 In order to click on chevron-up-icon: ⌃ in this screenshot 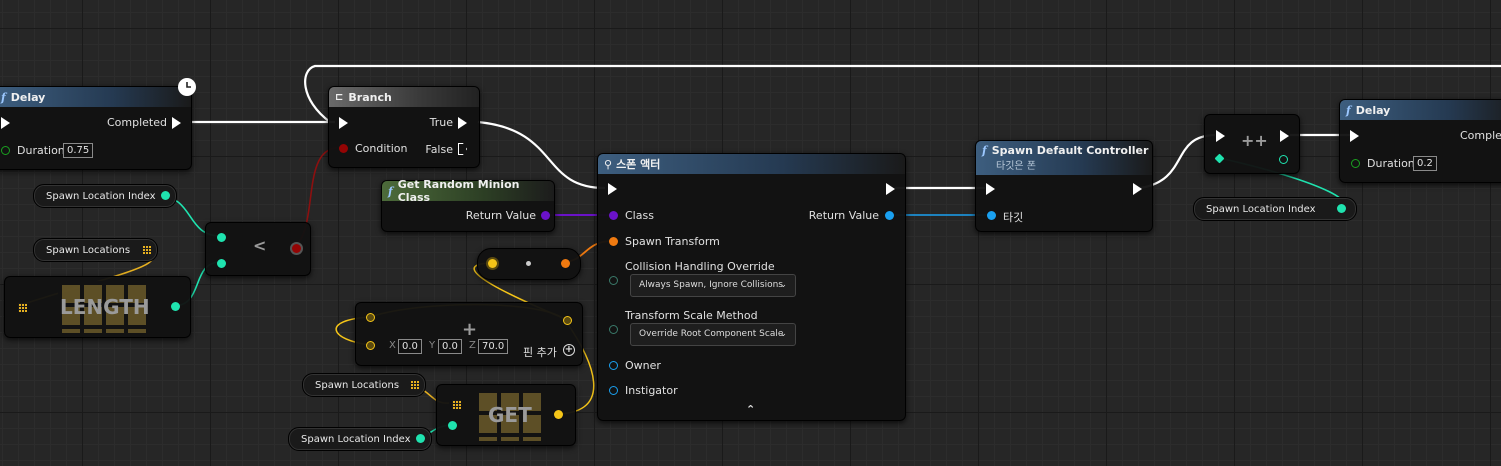, I will do `click(750, 409)`.